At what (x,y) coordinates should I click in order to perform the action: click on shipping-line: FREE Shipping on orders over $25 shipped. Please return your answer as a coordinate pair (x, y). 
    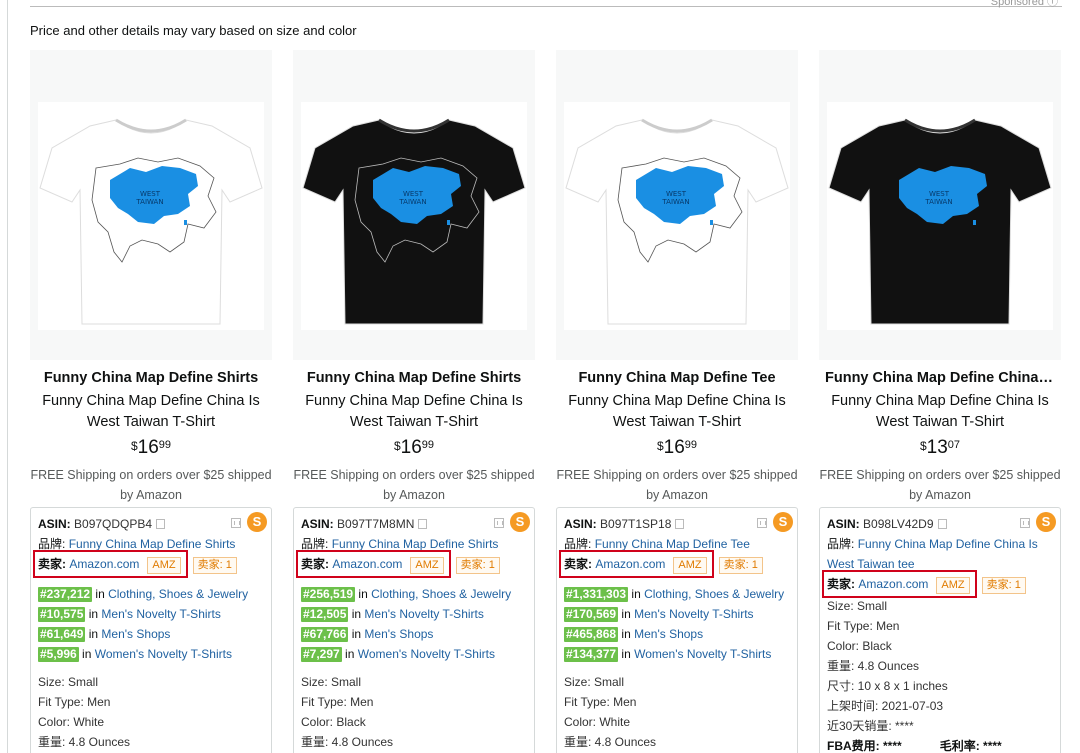
    Looking at the image, I should click on (940, 475).